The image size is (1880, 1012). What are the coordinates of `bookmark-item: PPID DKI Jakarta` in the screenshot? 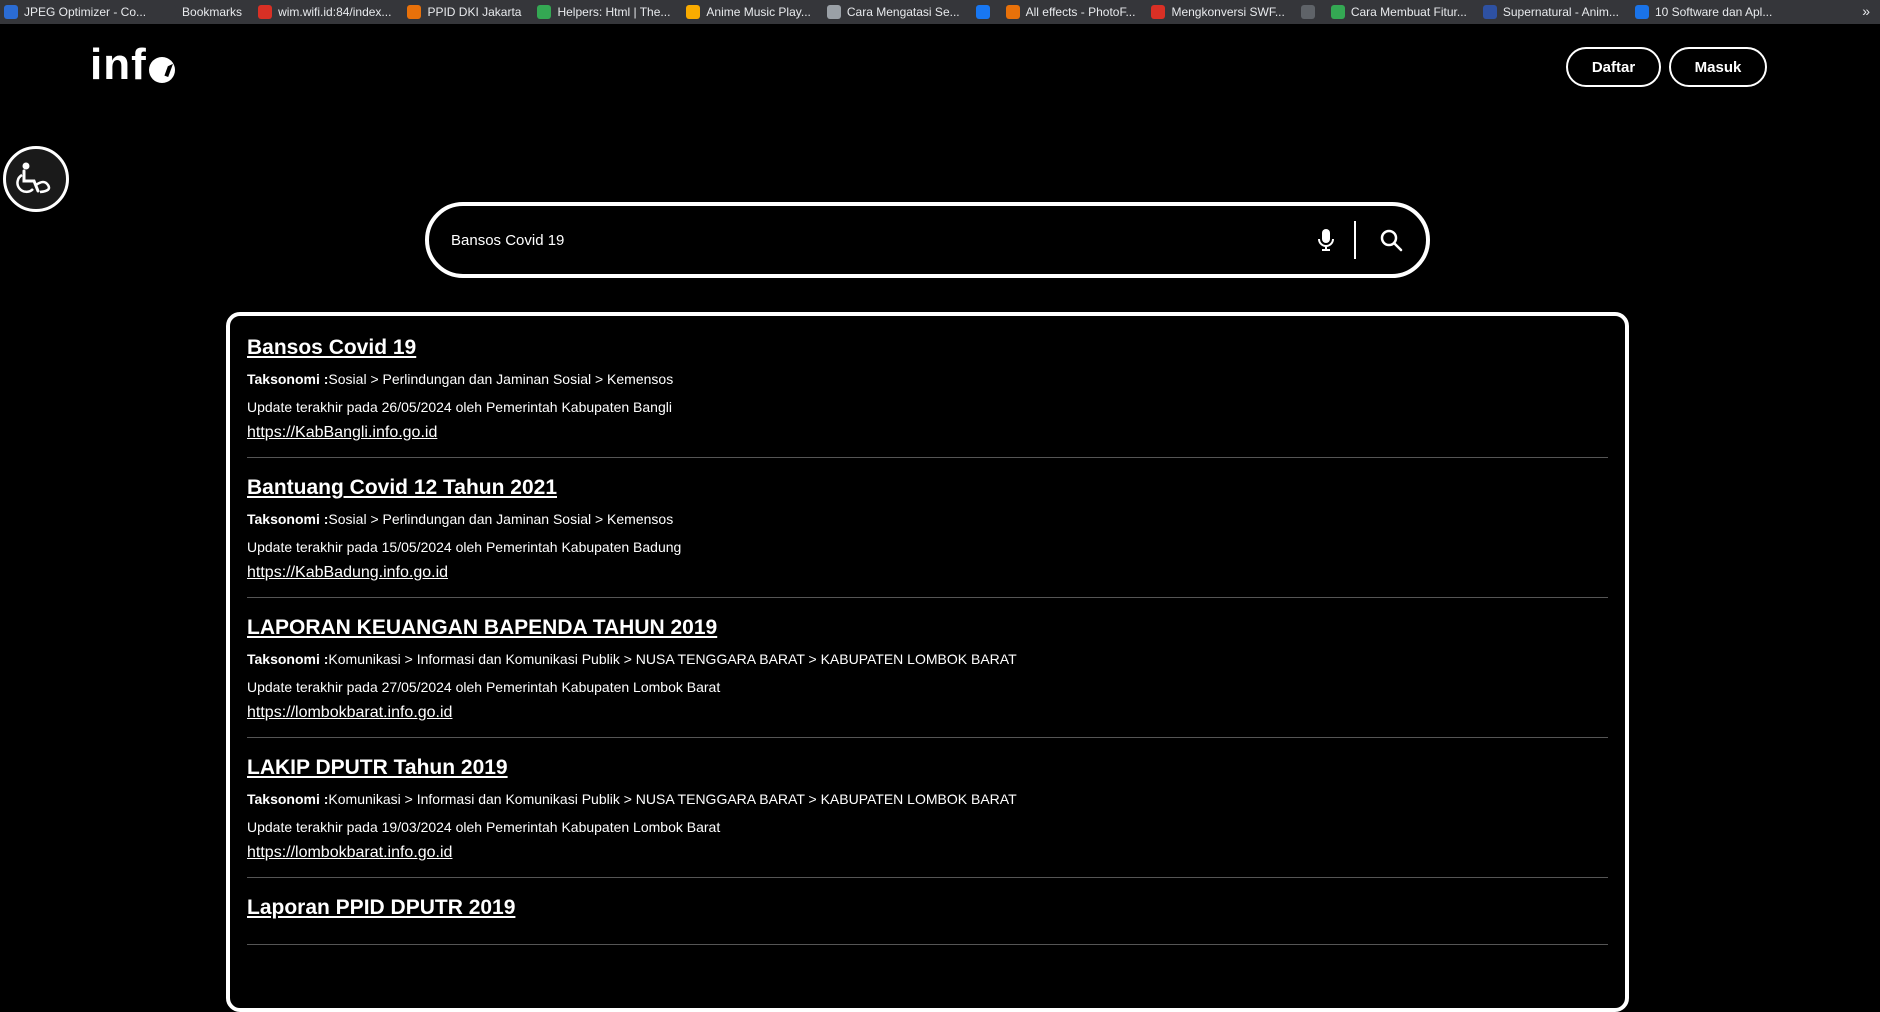 It's located at (464, 12).